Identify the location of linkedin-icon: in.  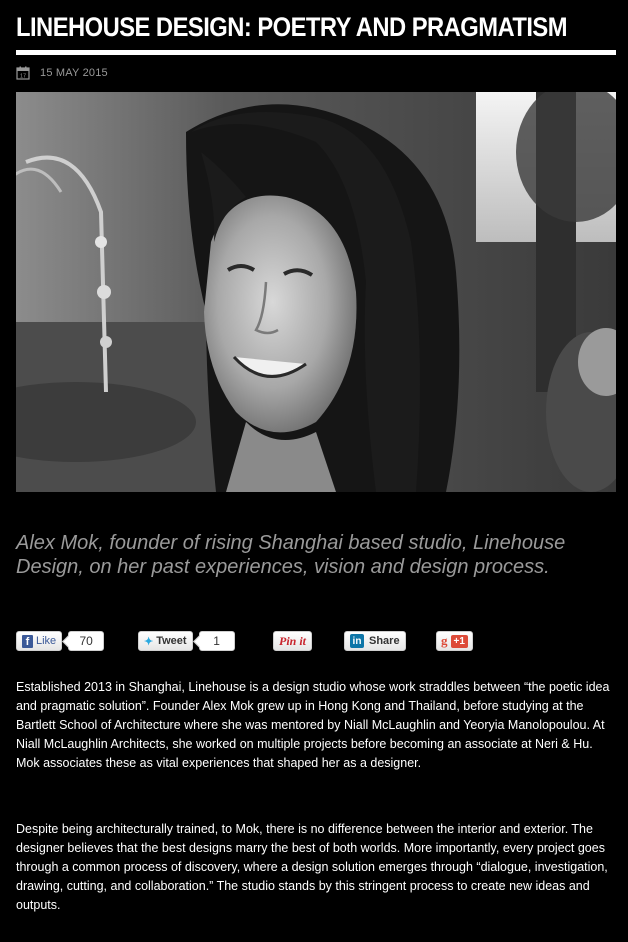
(357, 641).